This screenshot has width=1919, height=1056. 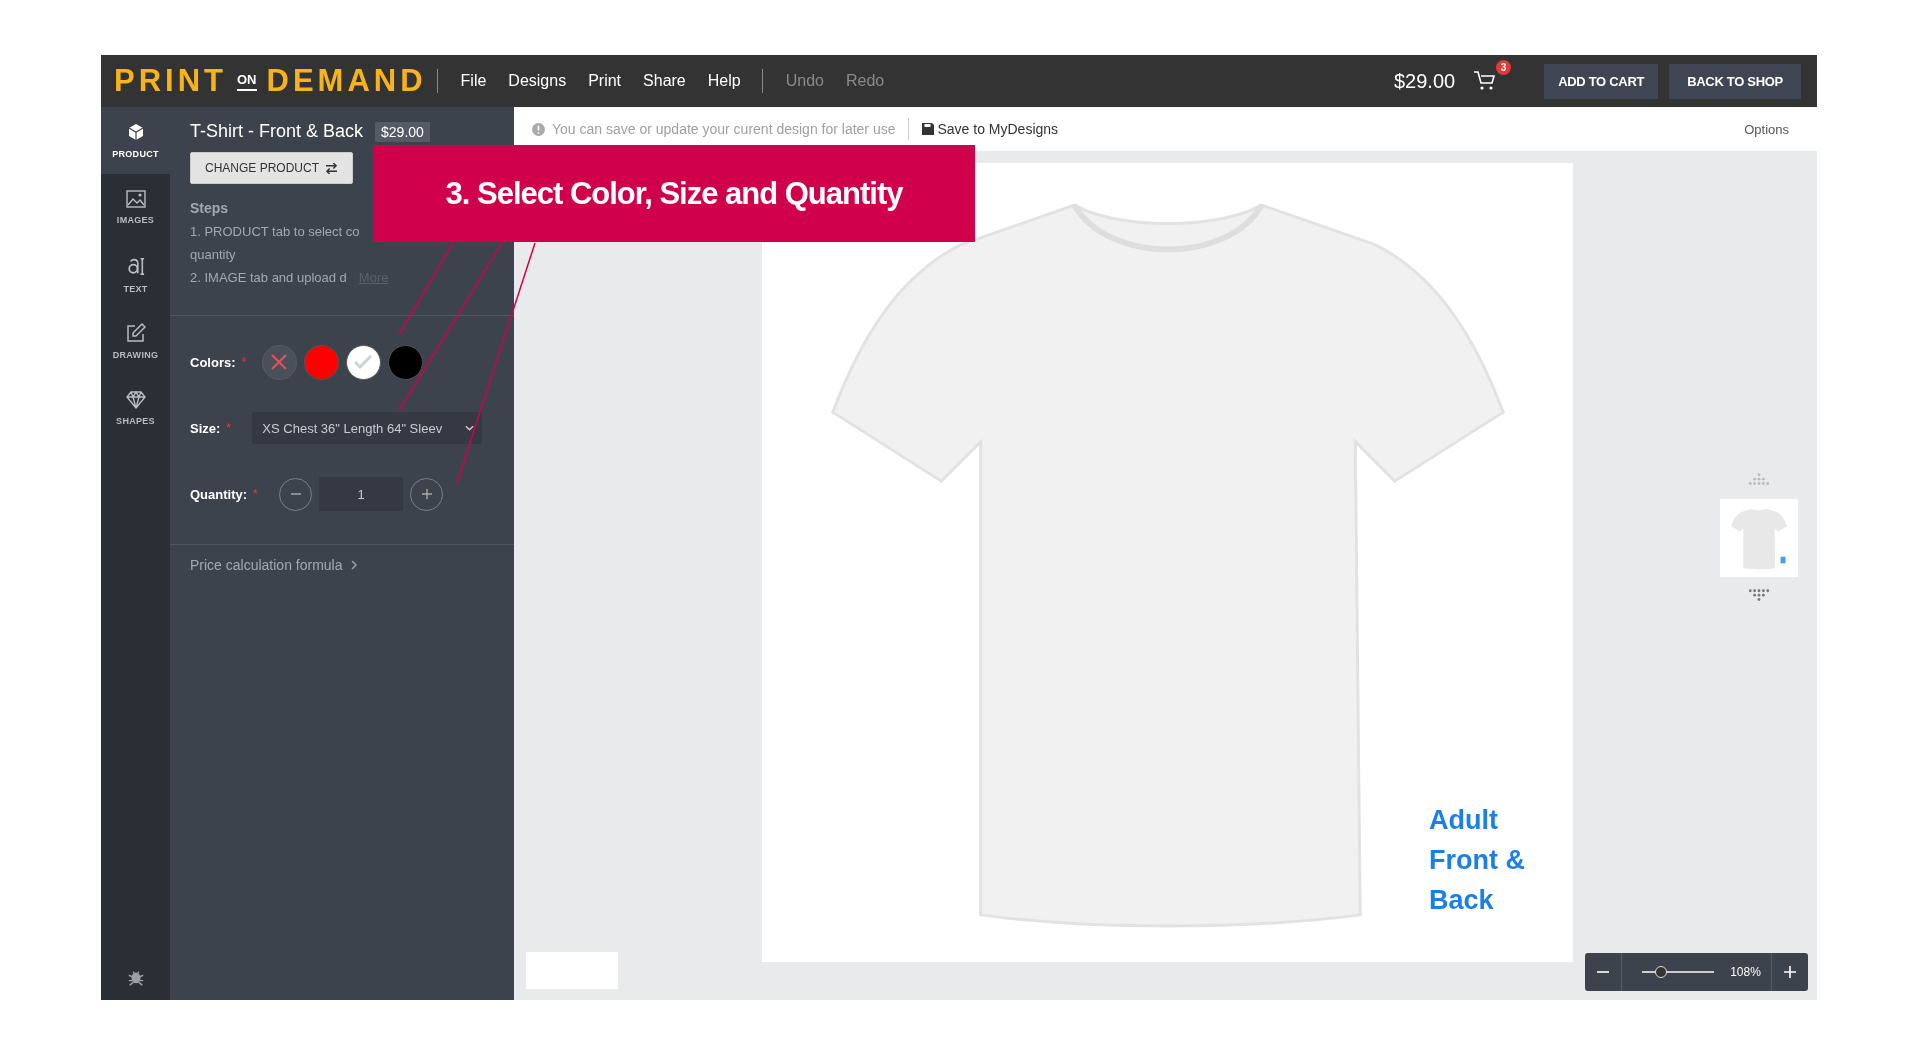 I want to click on text-icon, so click(x=135, y=266).